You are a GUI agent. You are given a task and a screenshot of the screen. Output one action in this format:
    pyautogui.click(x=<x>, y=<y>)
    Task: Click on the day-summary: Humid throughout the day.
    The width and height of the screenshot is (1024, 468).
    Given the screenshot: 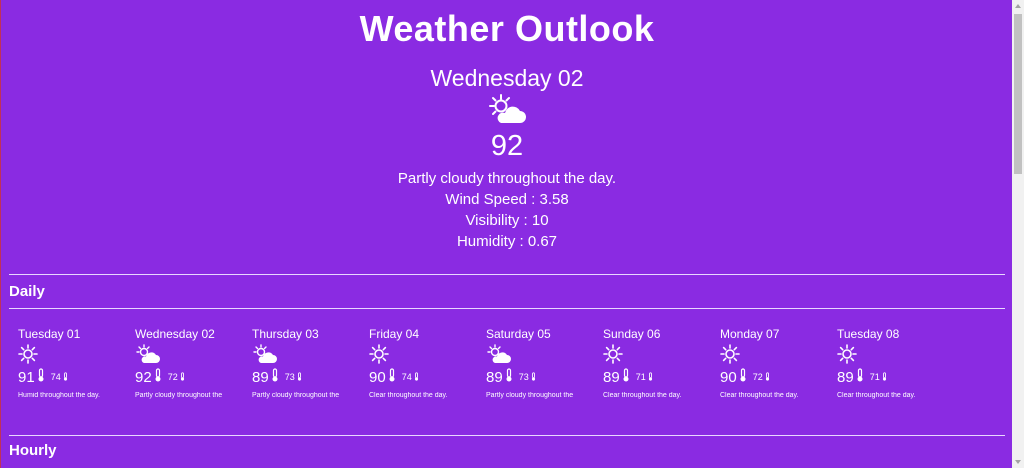 What is the action you would take?
    pyautogui.click(x=59, y=395)
    